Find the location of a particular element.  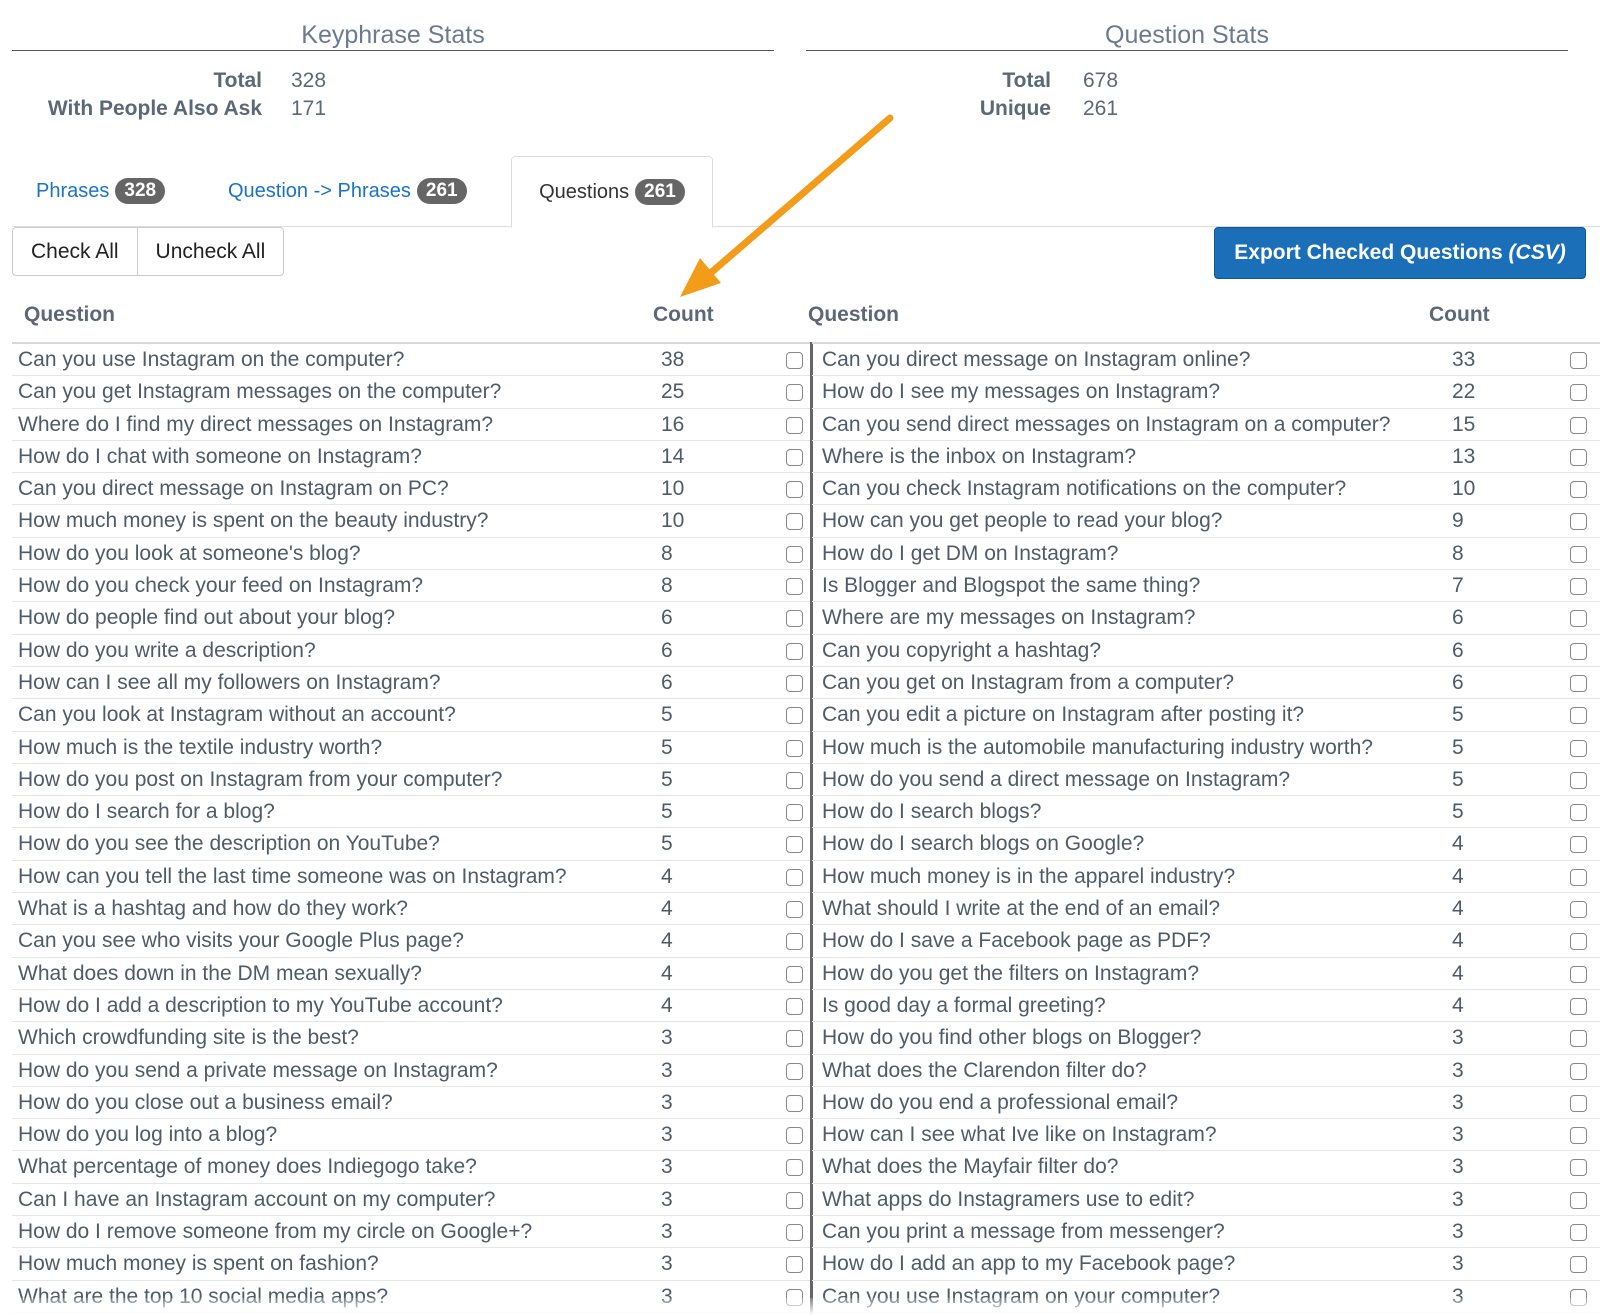

arrow-head is located at coordinates (700, 277).